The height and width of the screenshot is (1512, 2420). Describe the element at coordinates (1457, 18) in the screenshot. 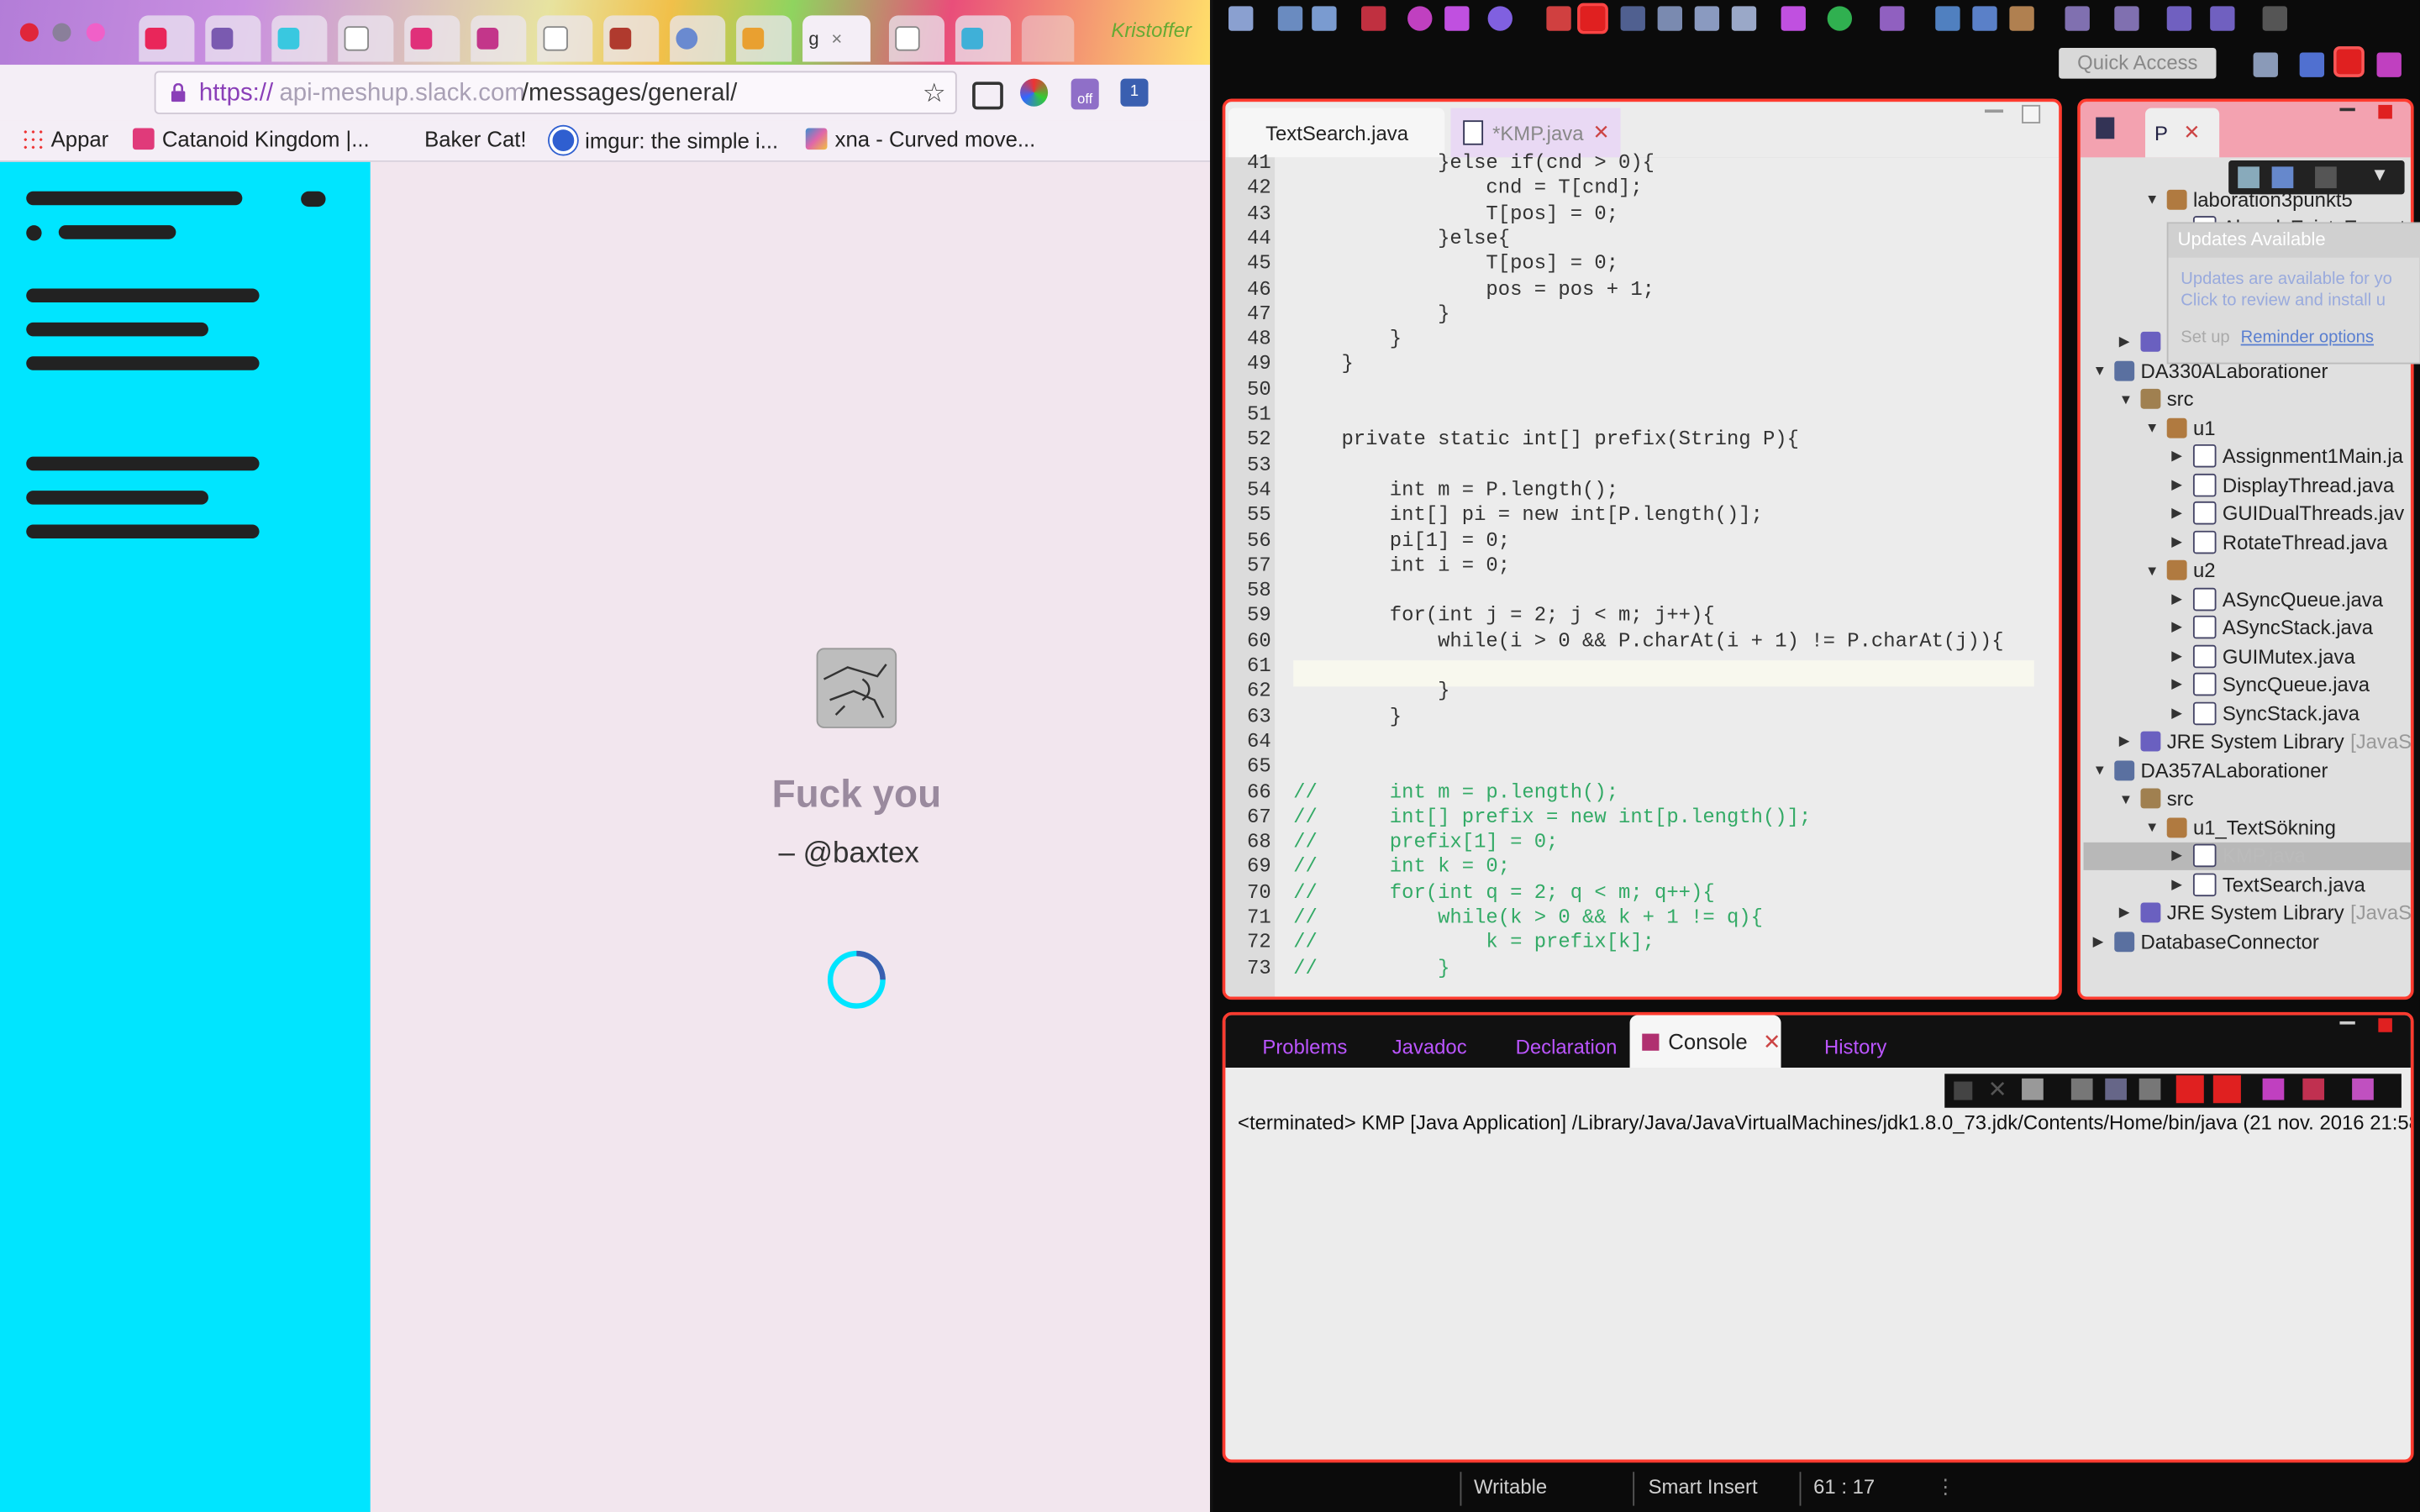

I see `profile-icon` at that location.